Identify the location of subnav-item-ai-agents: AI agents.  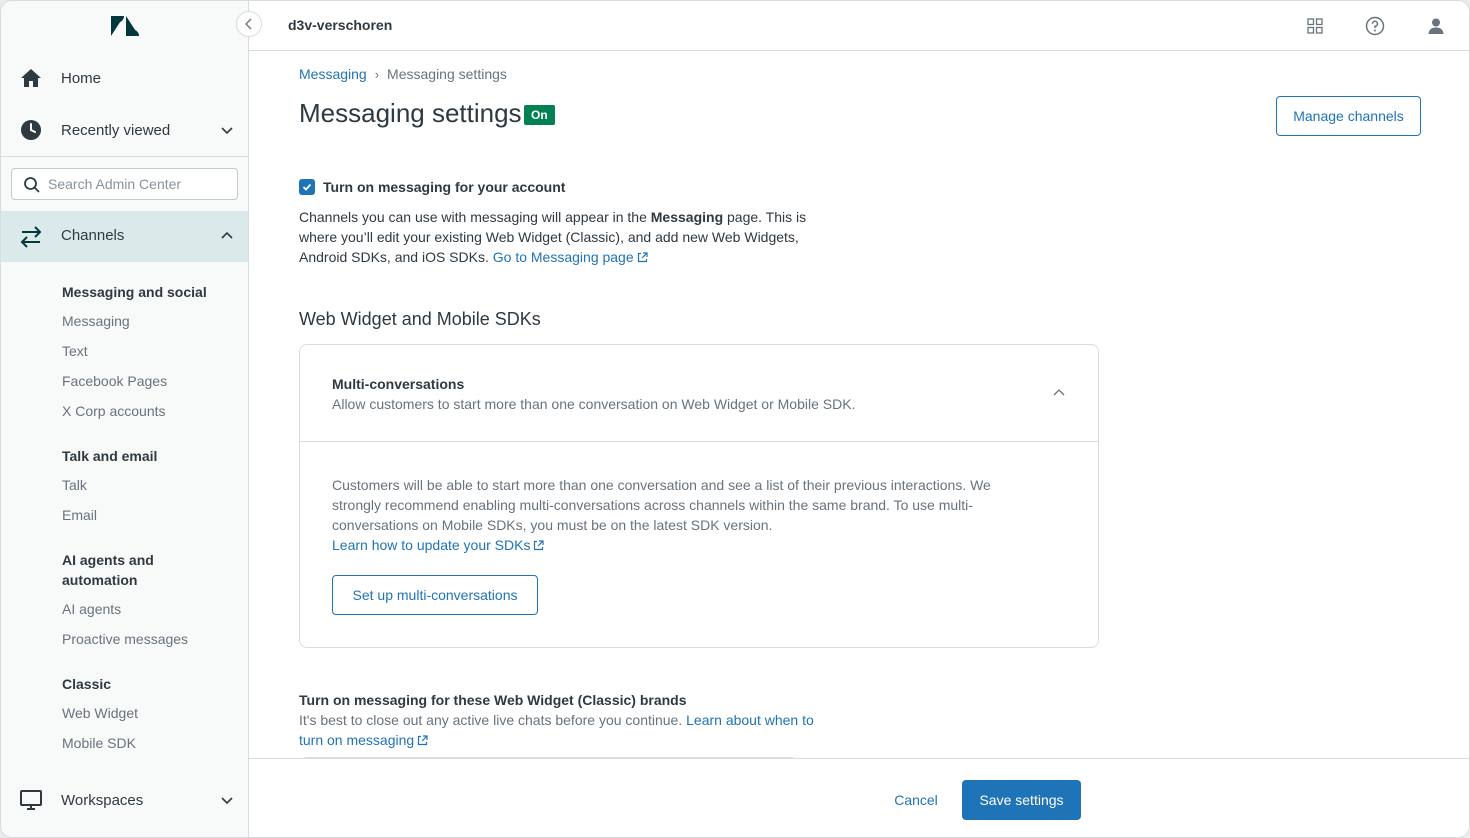
(91, 609).